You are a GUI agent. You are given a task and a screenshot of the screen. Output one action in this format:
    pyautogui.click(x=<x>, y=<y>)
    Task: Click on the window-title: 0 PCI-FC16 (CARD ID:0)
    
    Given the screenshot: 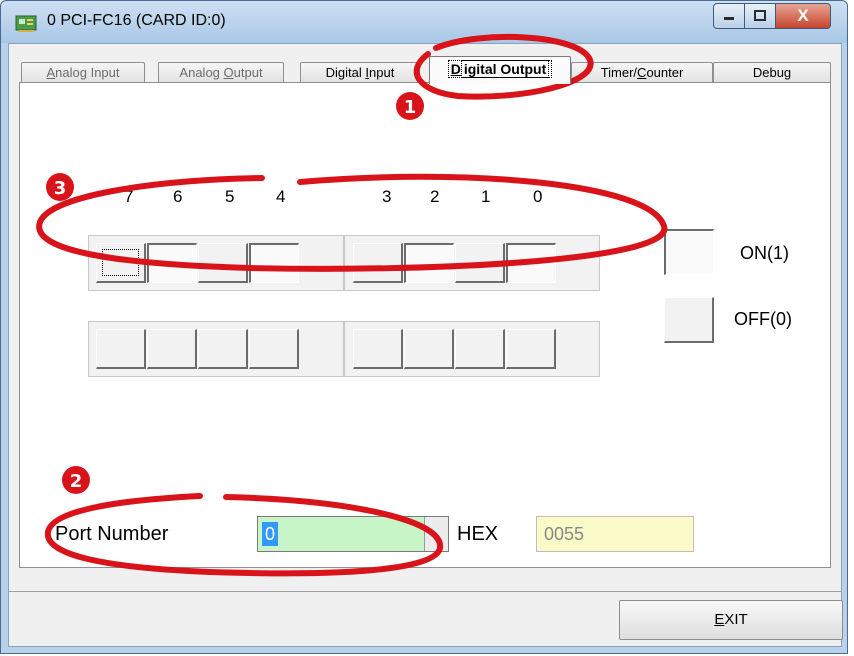 What is the action you would take?
    pyautogui.click(x=136, y=20)
    